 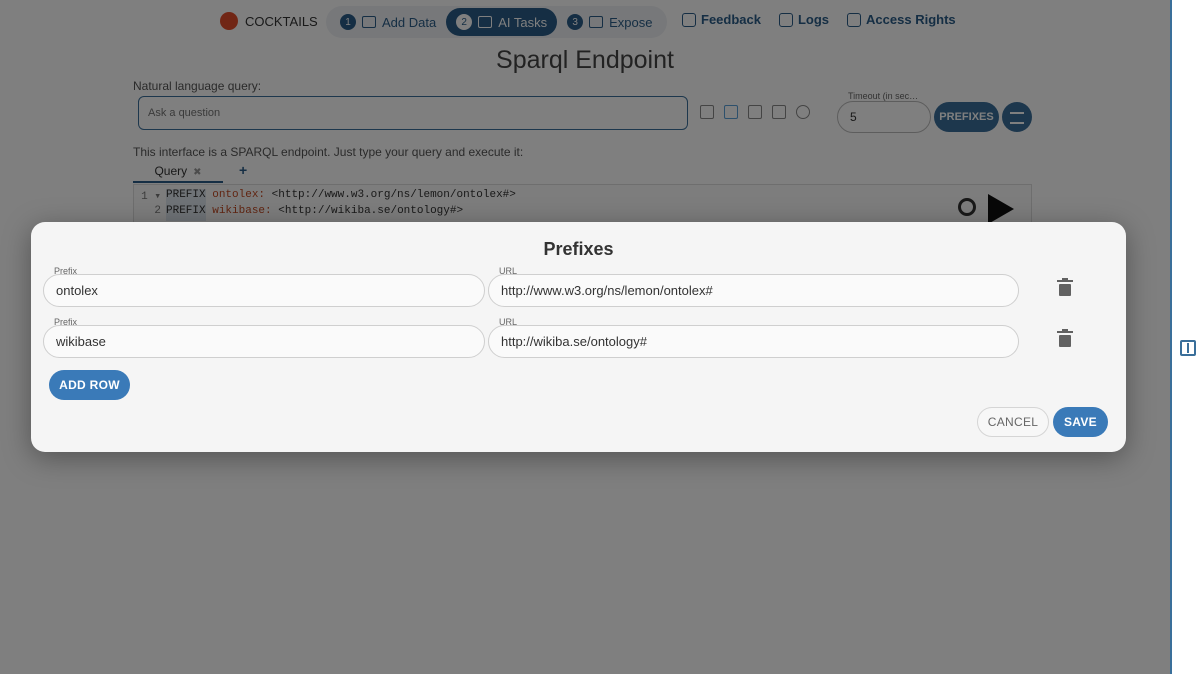 I want to click on url-input-wikibase, so click(x=753, y=341).